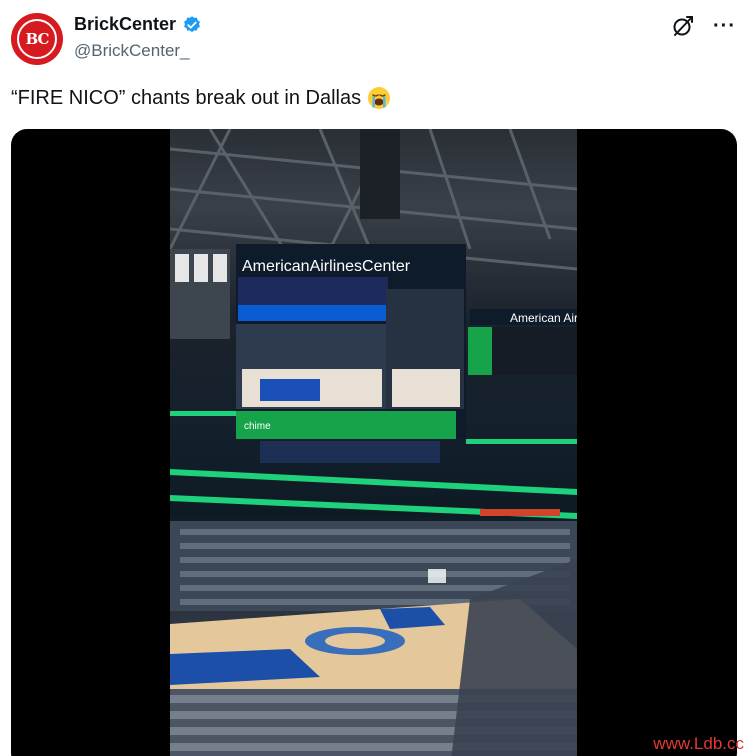 The width and height of the screenshot is (750, 756). Describe the element at coordinates (543, 318) in the screenshot. I see `side-sign-text: American Airlines` at that location.